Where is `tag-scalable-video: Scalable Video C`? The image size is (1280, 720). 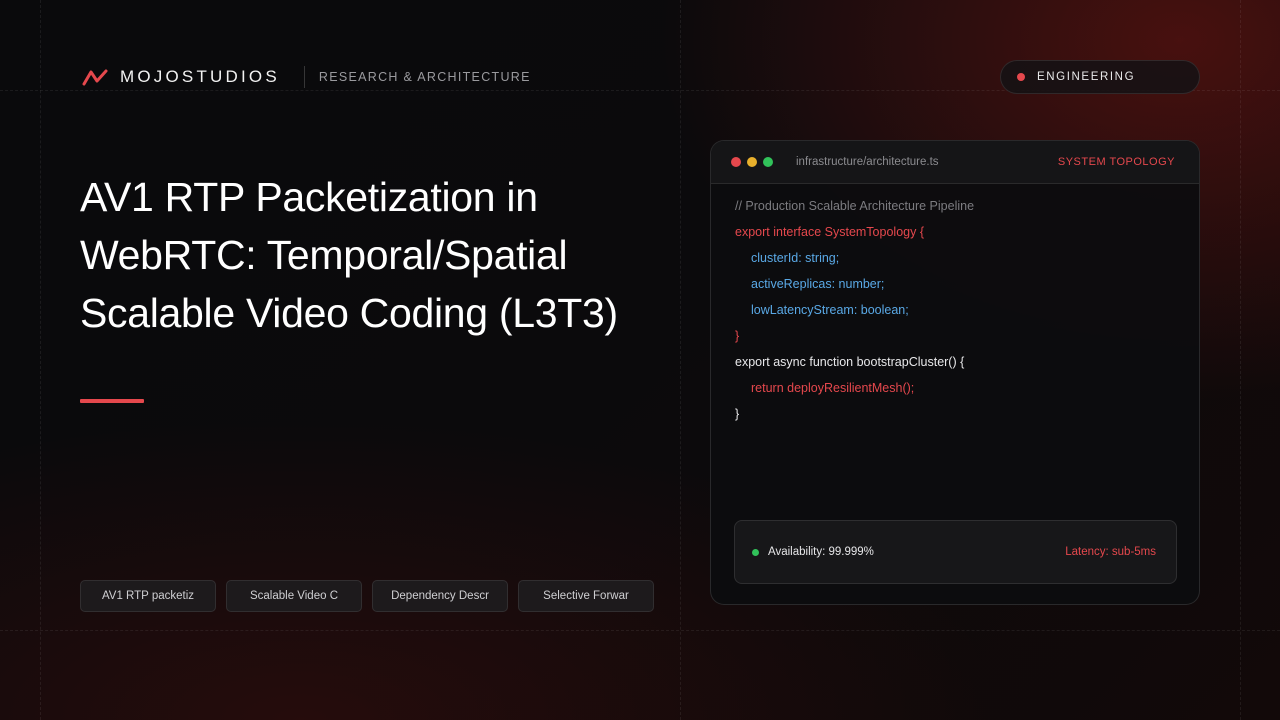
tag-scalable-video: Scalable Video C is located at coordinates (294, 596).